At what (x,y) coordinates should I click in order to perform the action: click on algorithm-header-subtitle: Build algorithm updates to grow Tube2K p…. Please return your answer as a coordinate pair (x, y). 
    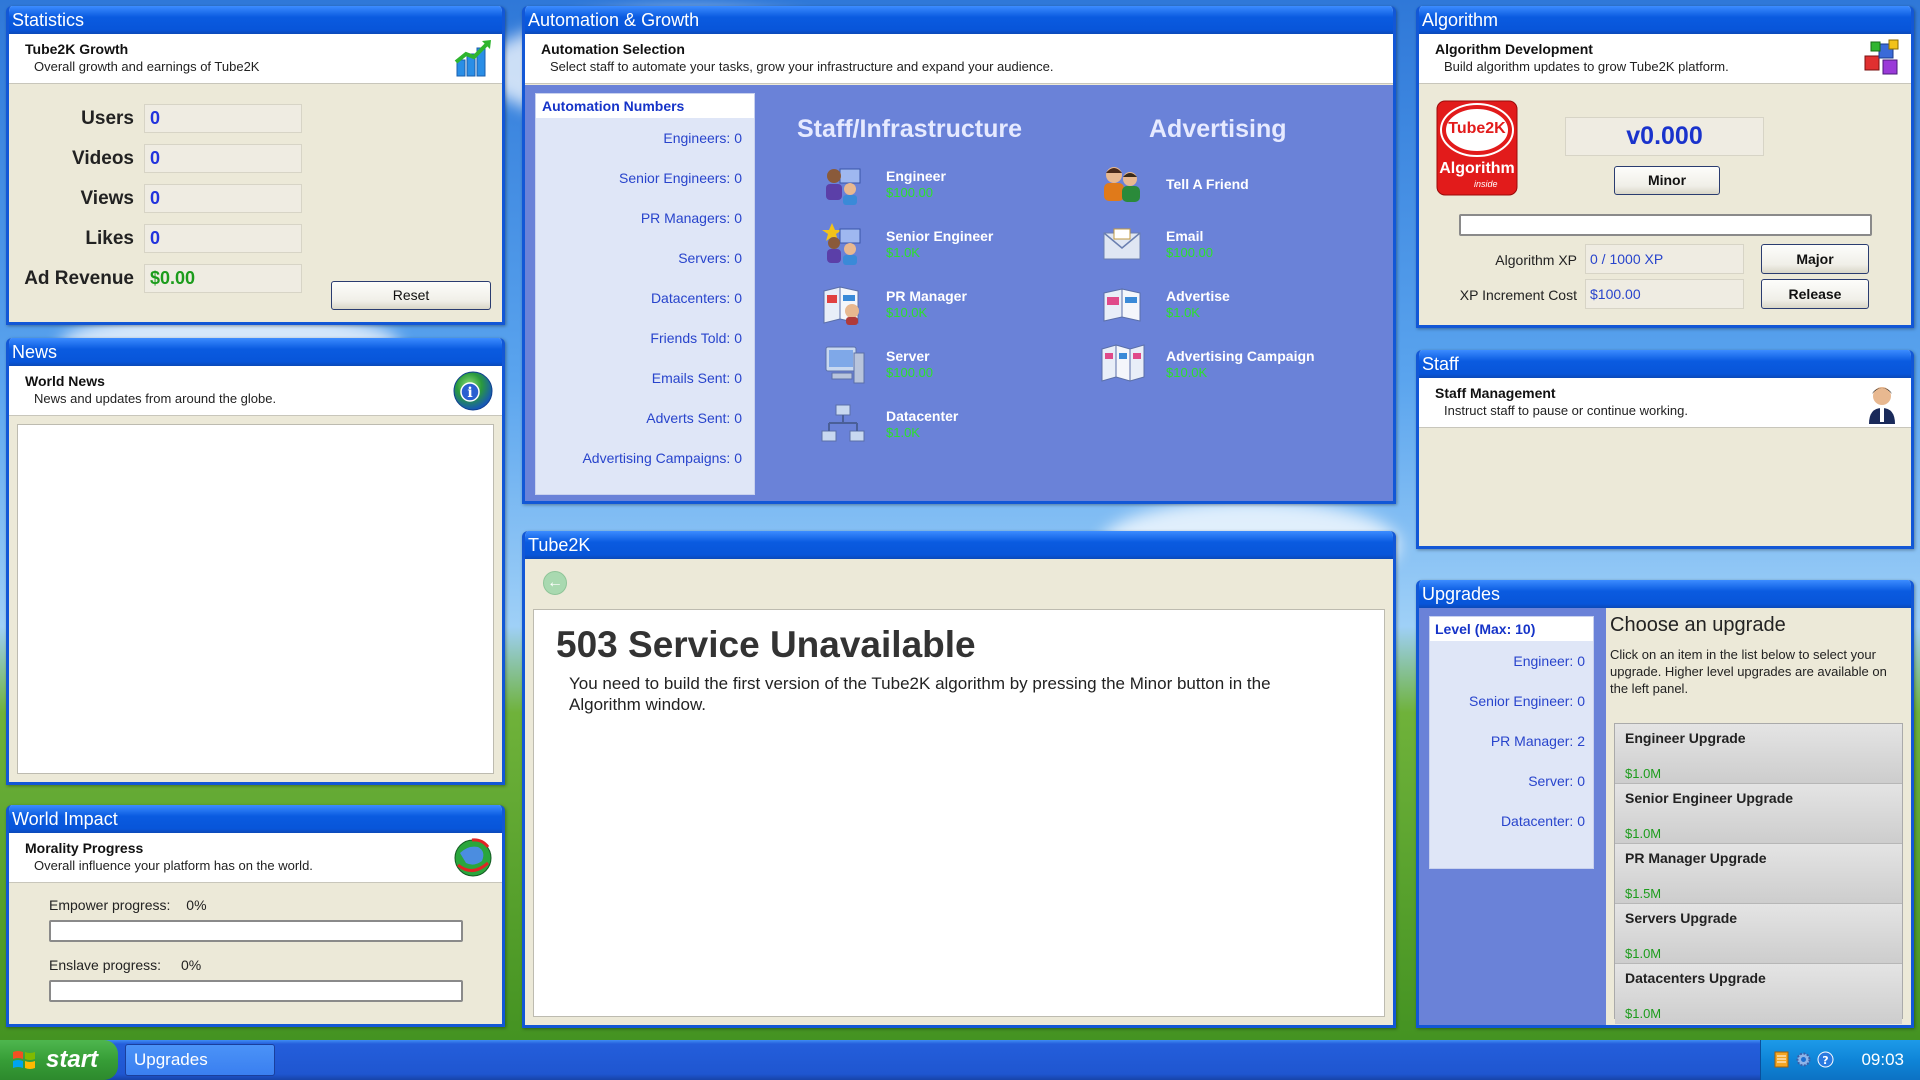
    Looking at the image, I should click on (1586, 66).